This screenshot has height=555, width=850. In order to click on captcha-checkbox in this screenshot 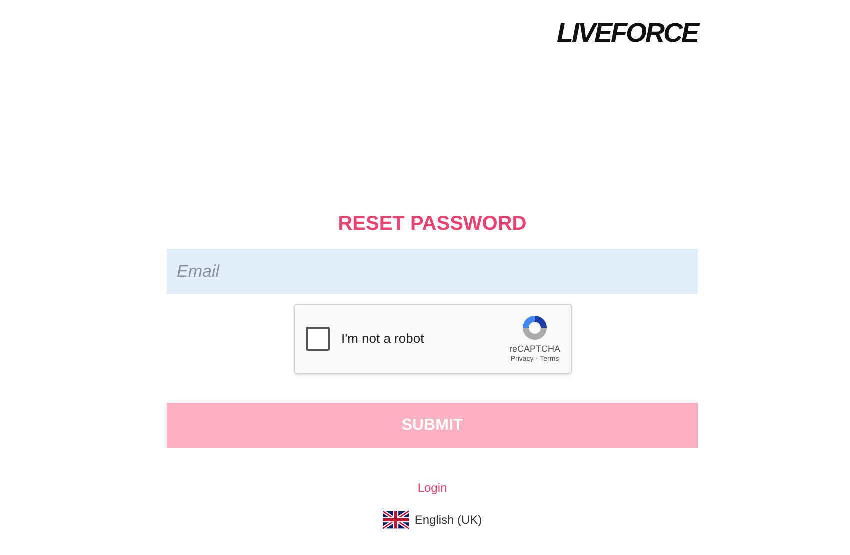, I will do `click(318, 339)`.